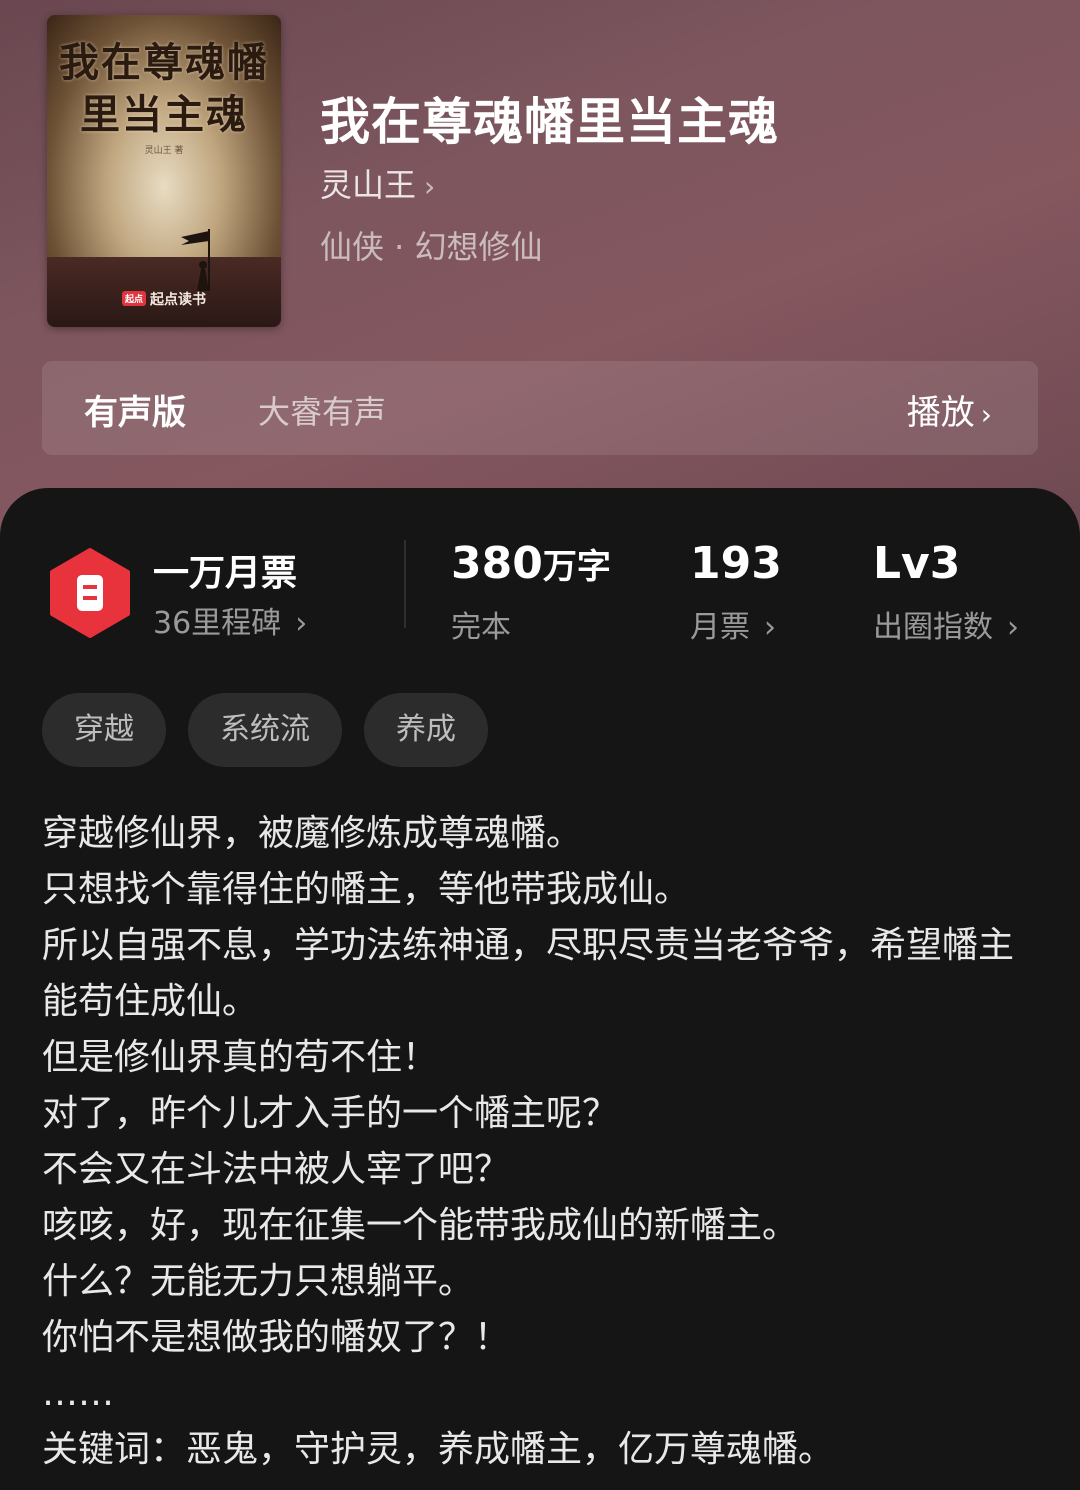 Image resolution: width=1080 pixels, height=1490 pixels. I want to click on description-line: 不会又在斗法中被人宰了吧？, so click(276, 1169).